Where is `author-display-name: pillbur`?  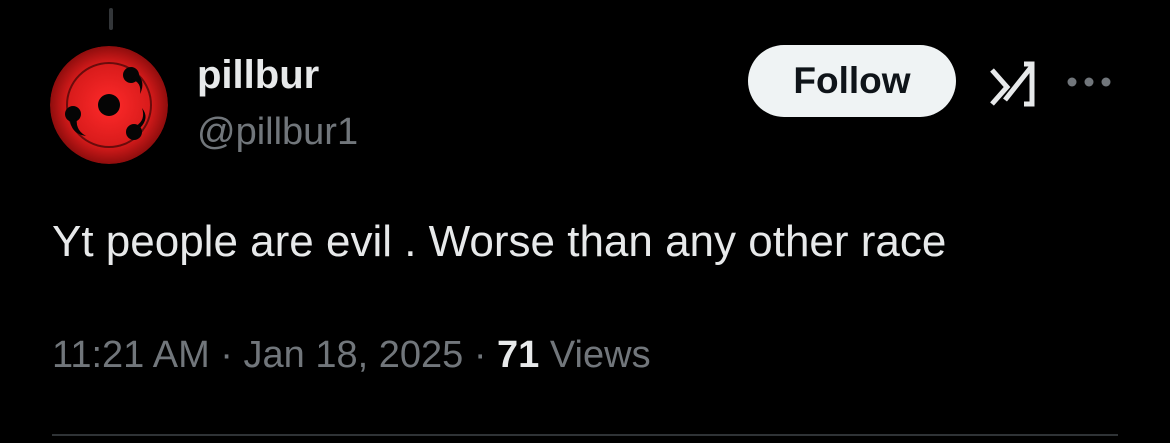 author-display-name: pillbur is located at coordinates (258, 75).